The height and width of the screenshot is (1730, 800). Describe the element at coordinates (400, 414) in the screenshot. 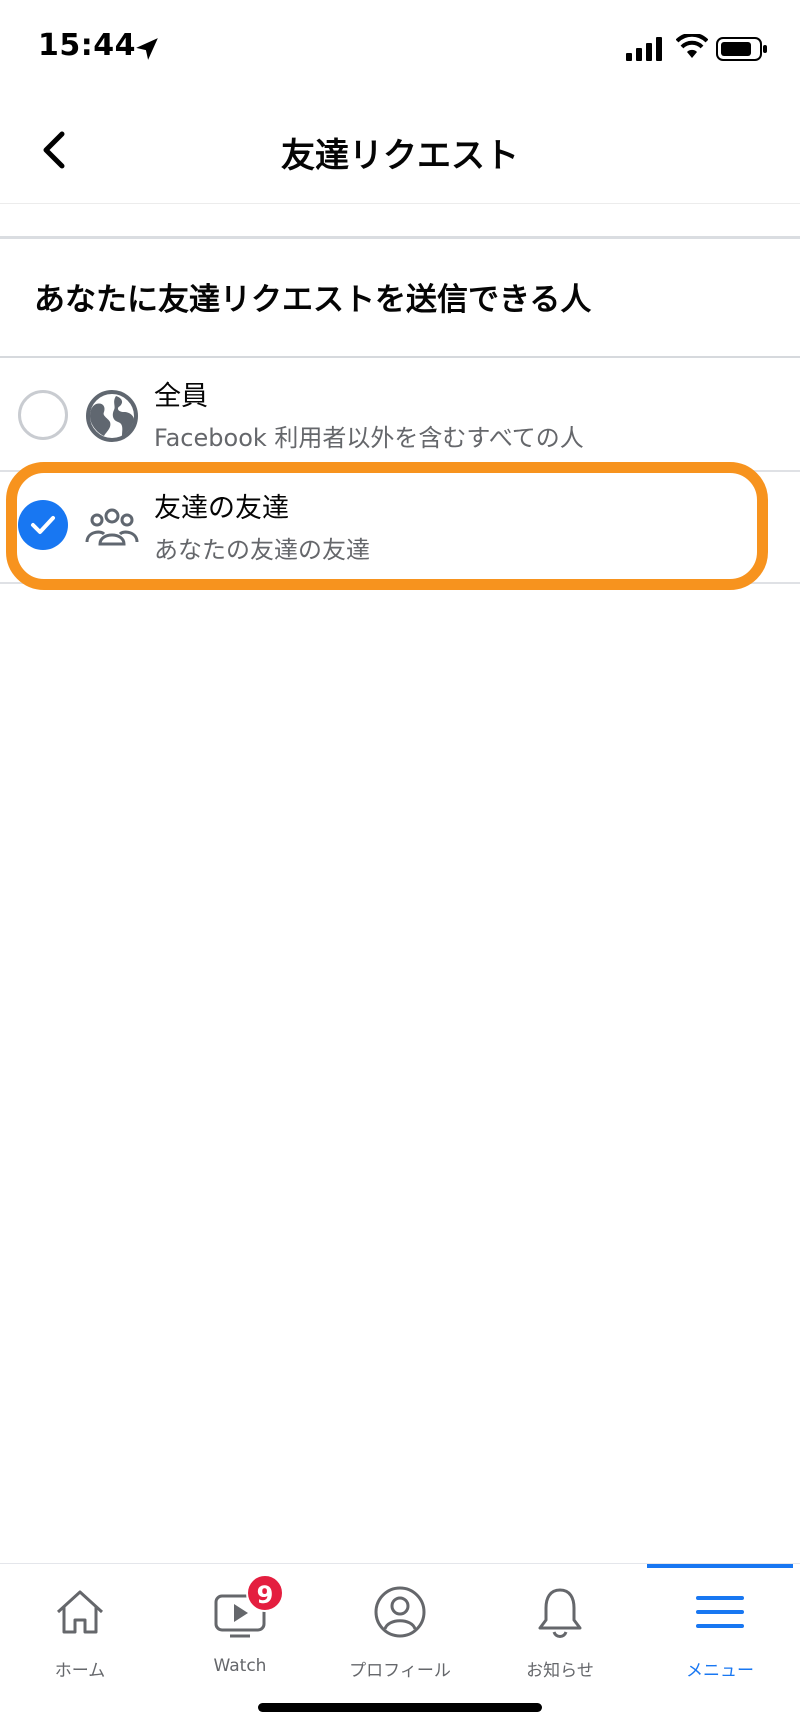

I see `option-everyone: 全員 Facebook 利用者以外を含むすべての人` at that location.